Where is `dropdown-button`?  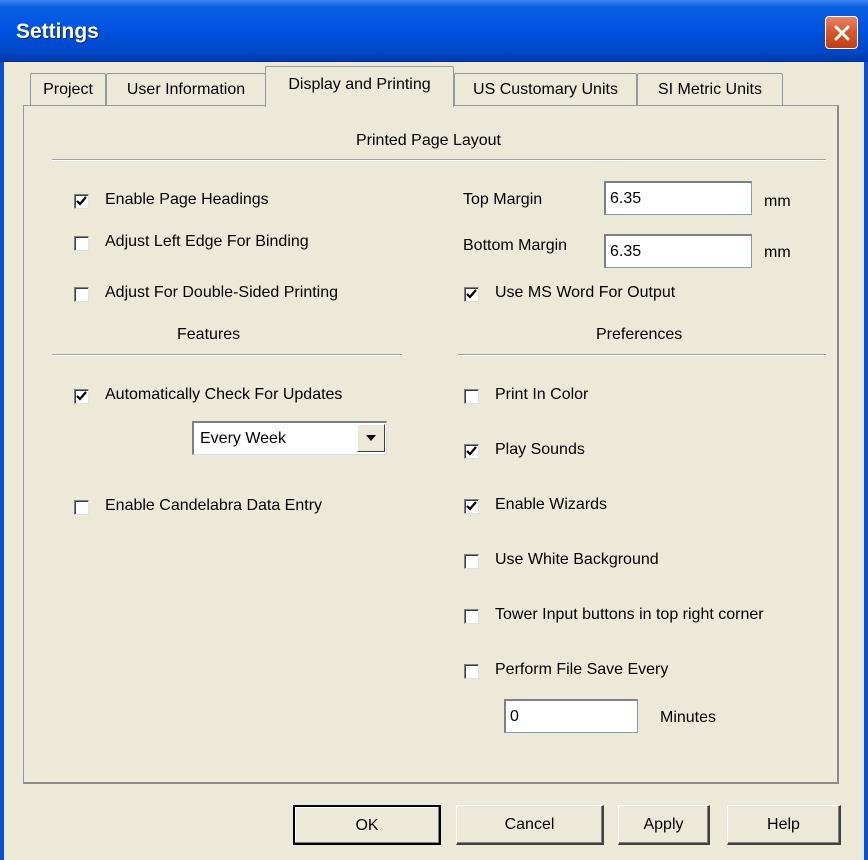 dropdown-button is located at coordinates (371, 438).